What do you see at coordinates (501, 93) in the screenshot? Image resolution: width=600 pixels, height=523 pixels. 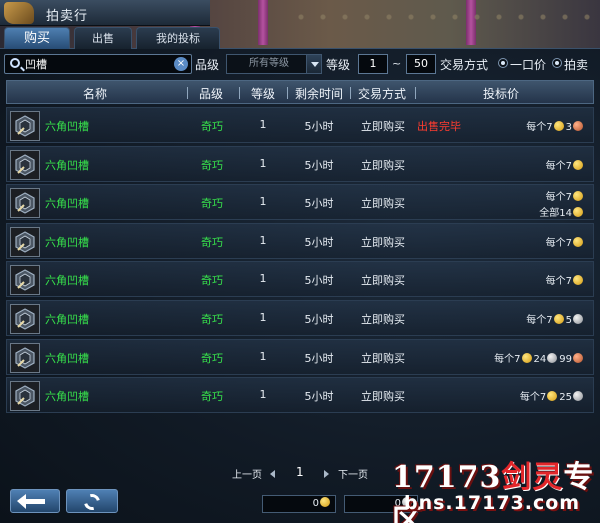 I see `header-bid-price: 投标价` at bounding box center [501, 93].